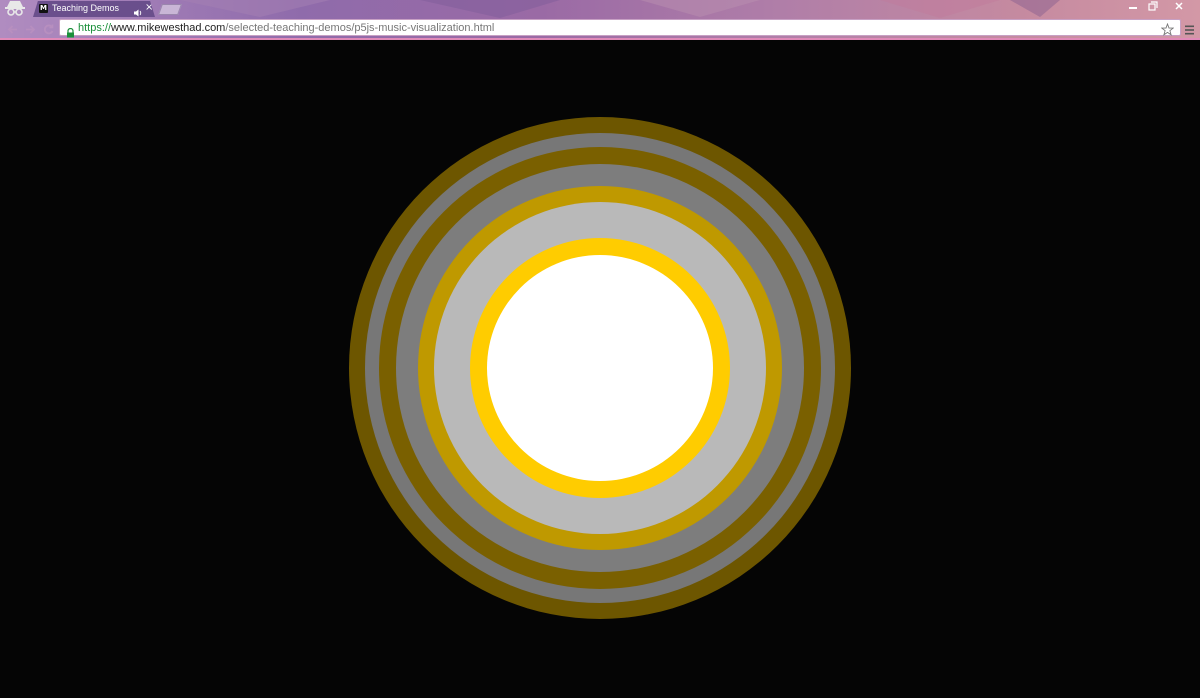 The image size is (1200, 698). What do you see at coordinates (149, 8) in the screenshot?
I see `close-tab-icon: ×` at bounding box center [149, 8].